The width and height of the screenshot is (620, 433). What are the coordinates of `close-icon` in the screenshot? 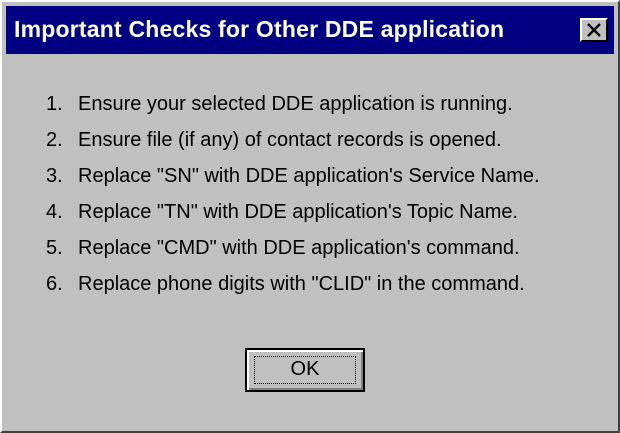 It's located at (594, 30).